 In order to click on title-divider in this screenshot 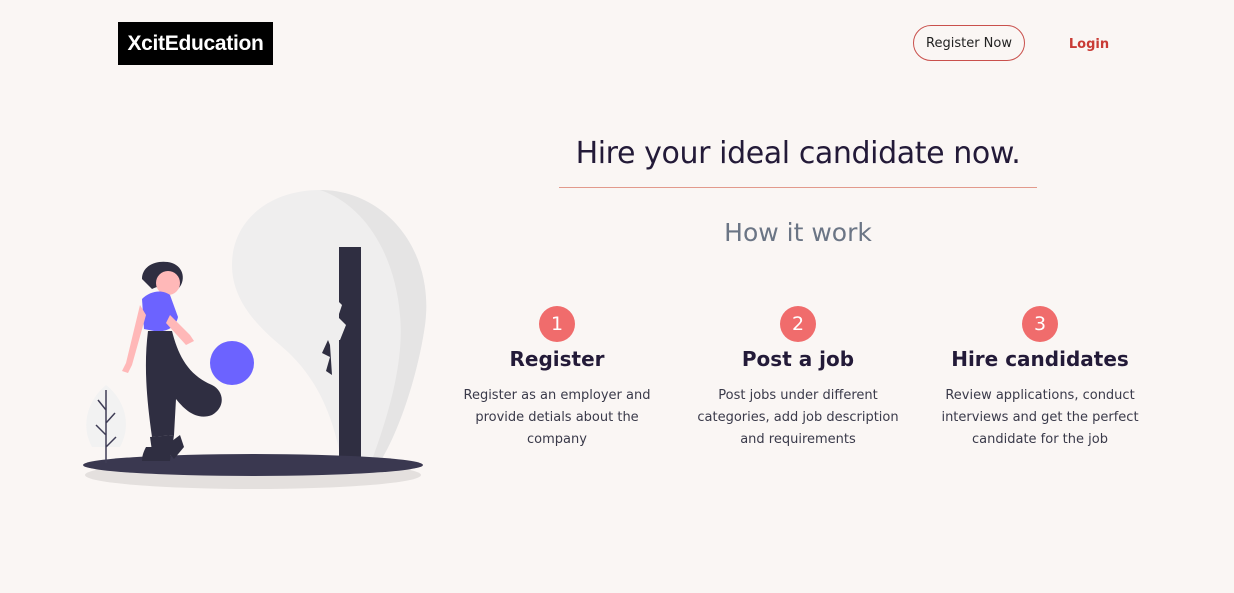, I will do `click(798, 187)`.